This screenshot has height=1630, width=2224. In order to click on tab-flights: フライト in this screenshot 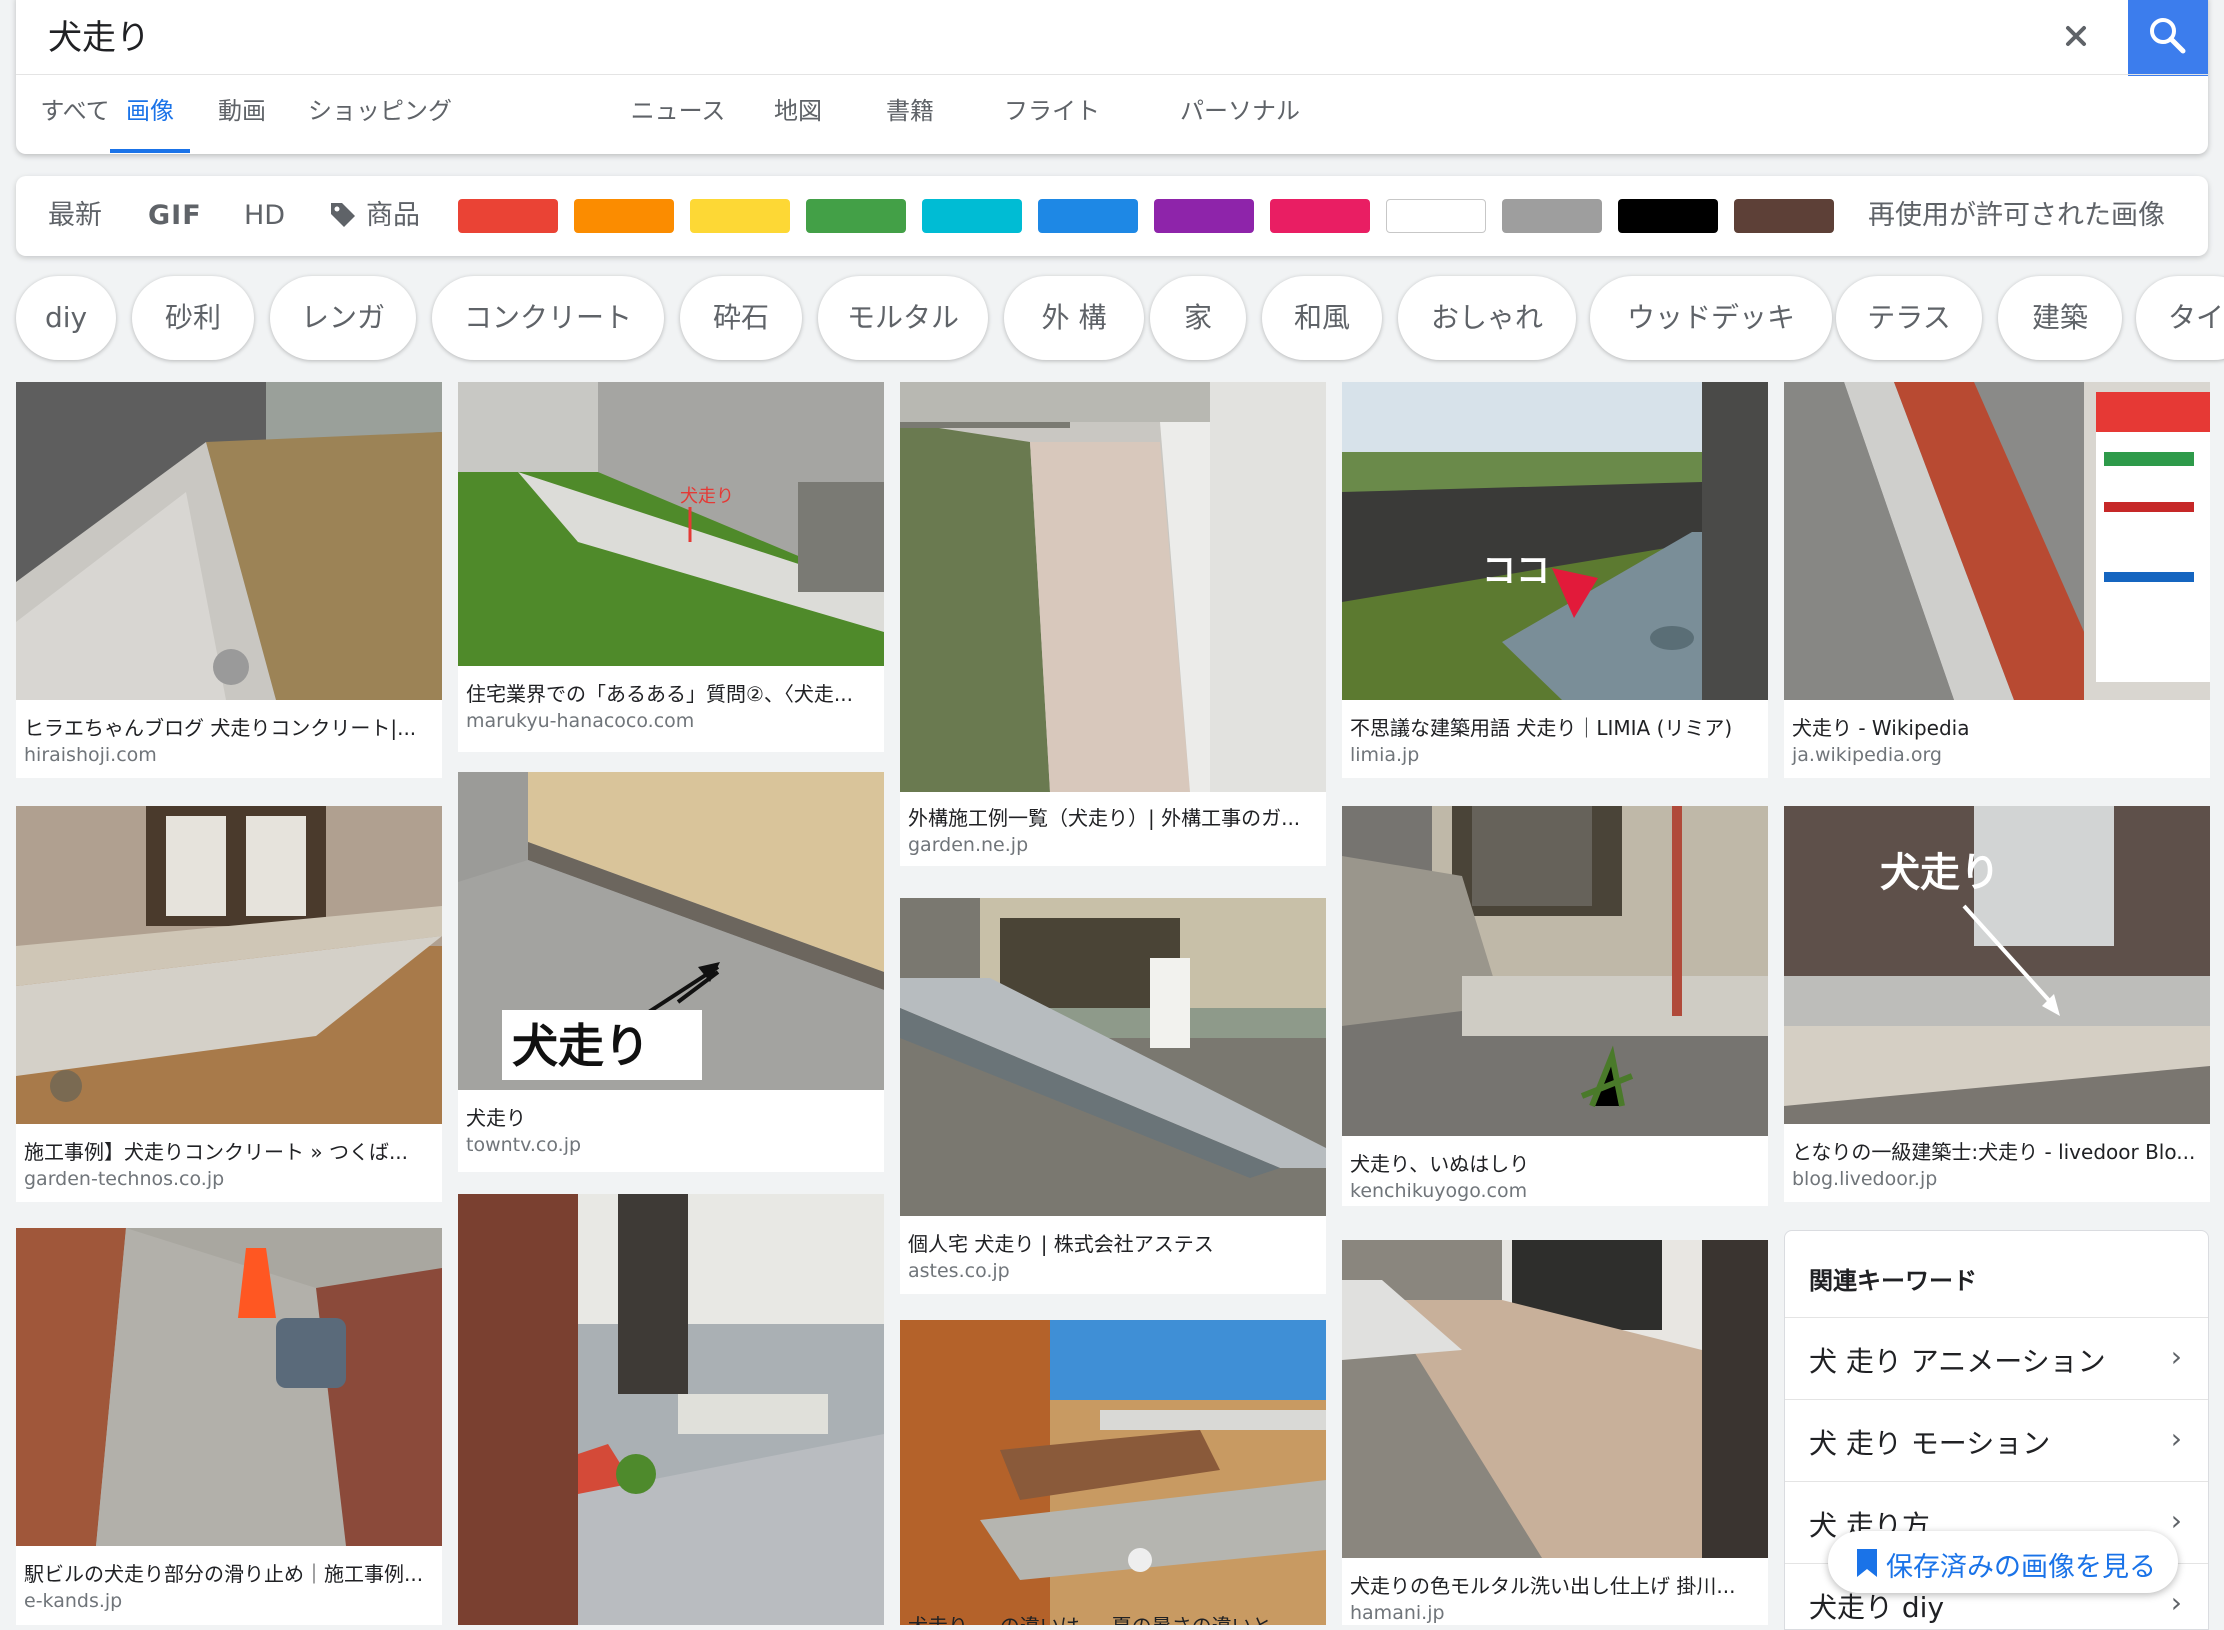, I will do `click(1052, 114)`.